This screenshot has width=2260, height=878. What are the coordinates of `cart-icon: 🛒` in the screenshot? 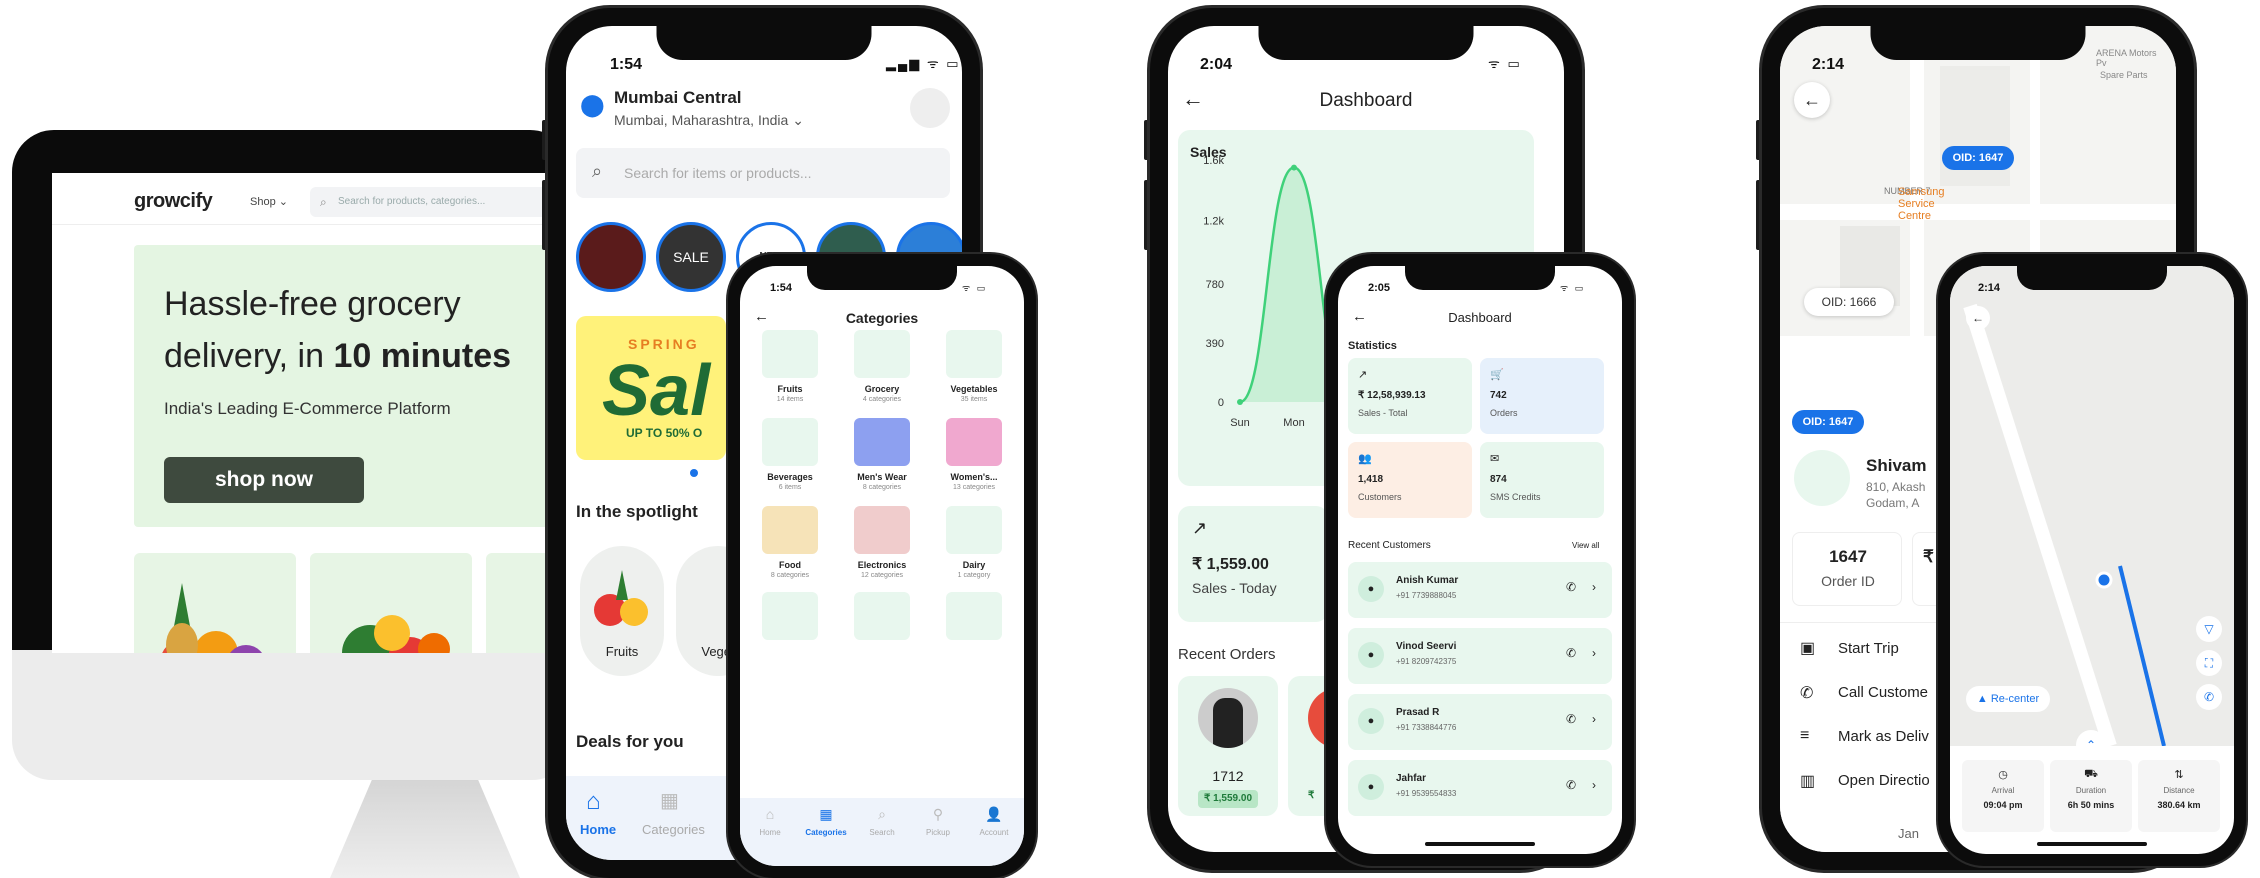 It's located at (1497, 375).